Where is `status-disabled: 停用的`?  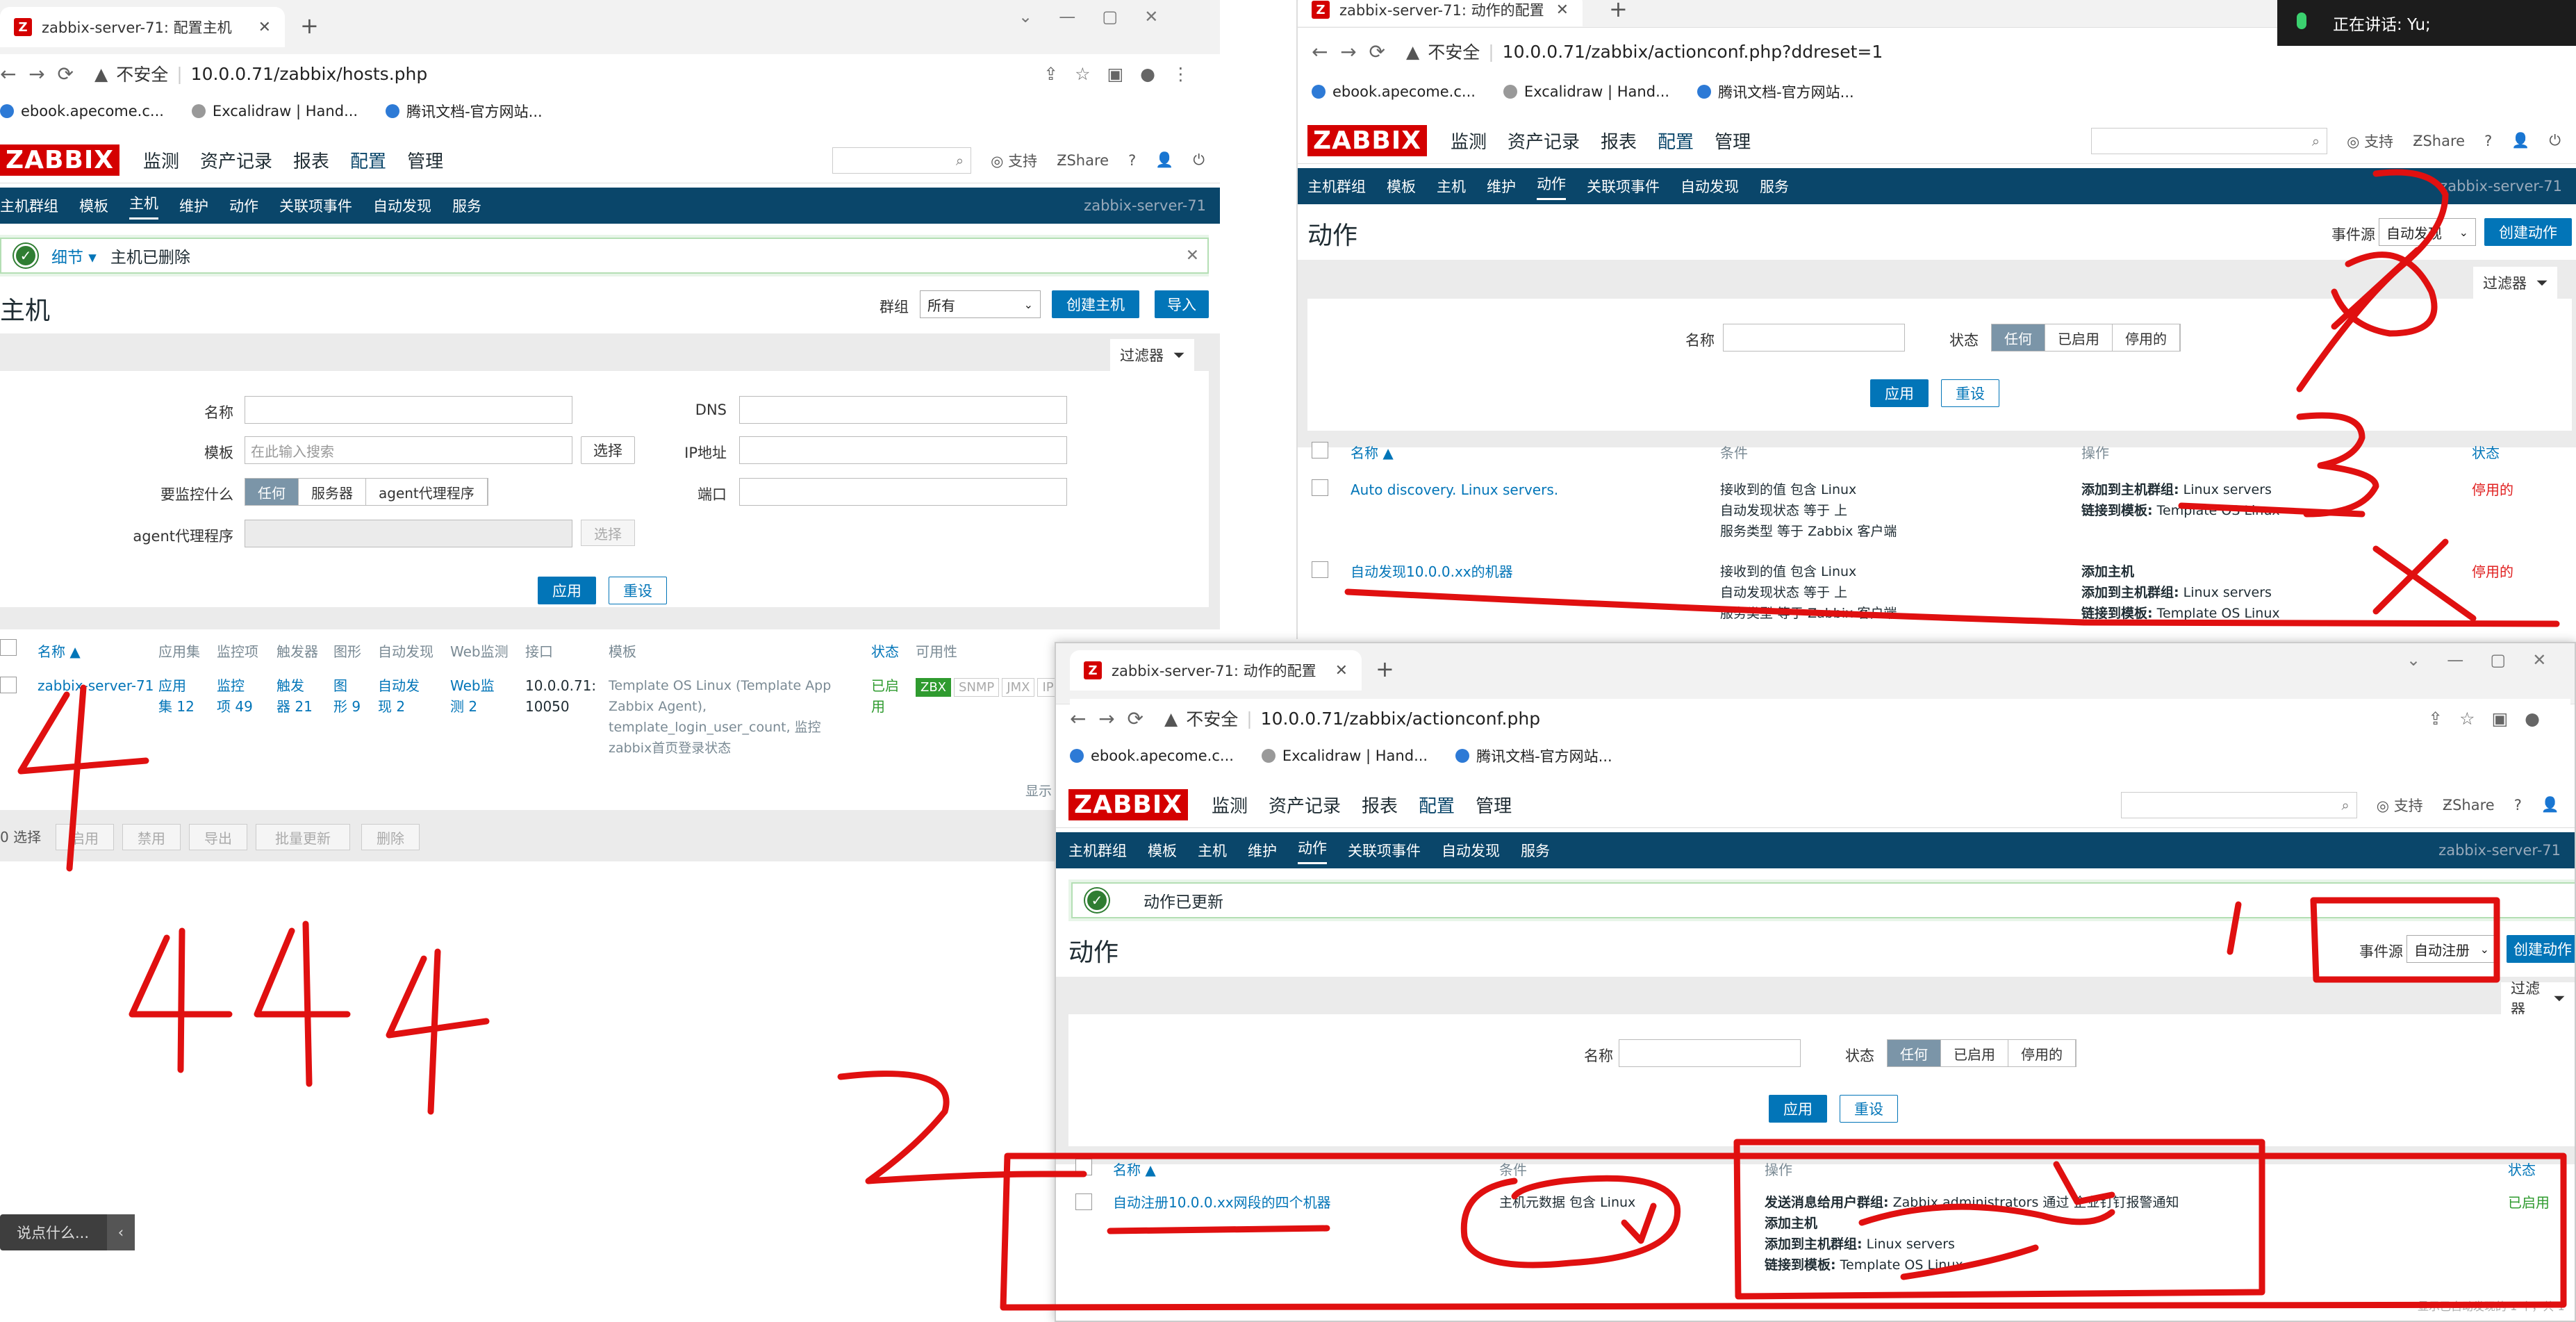
status-disabled: 停用的 is located at coordinates (2147, 338).